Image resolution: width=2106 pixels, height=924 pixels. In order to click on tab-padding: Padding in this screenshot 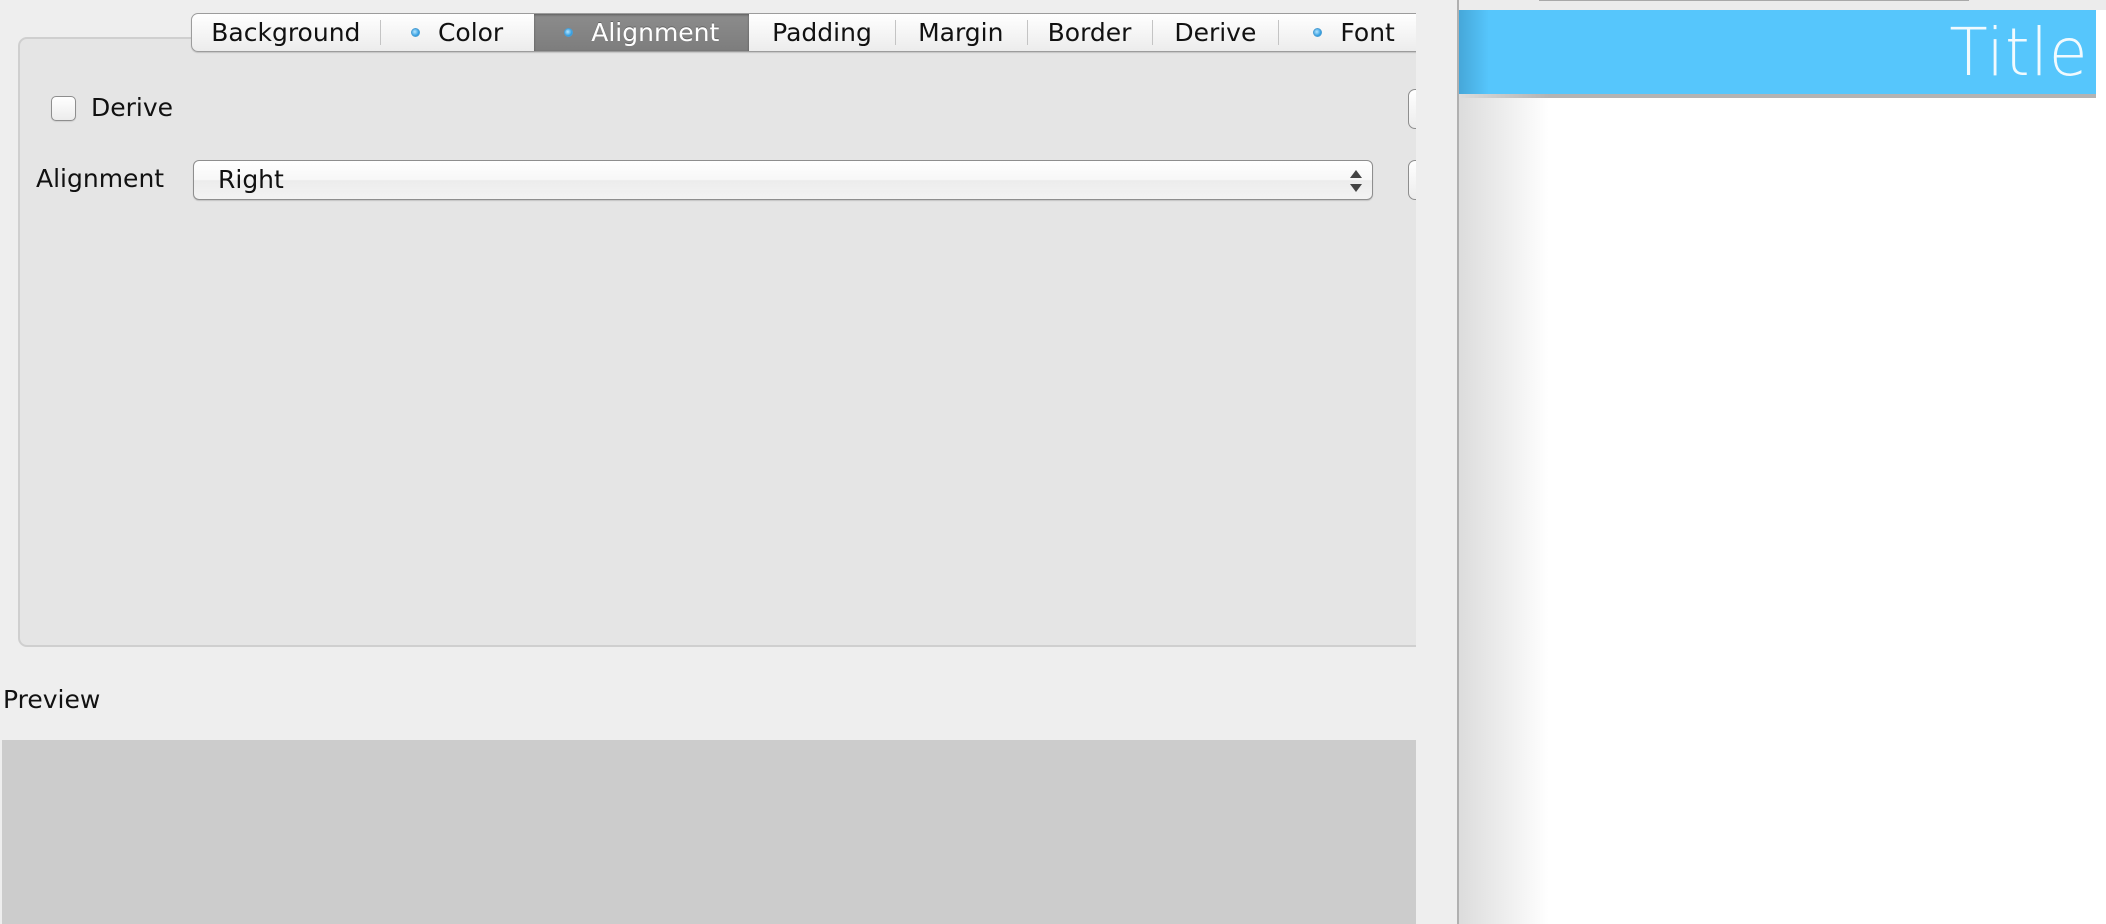, I will do `click(822, 32)`.